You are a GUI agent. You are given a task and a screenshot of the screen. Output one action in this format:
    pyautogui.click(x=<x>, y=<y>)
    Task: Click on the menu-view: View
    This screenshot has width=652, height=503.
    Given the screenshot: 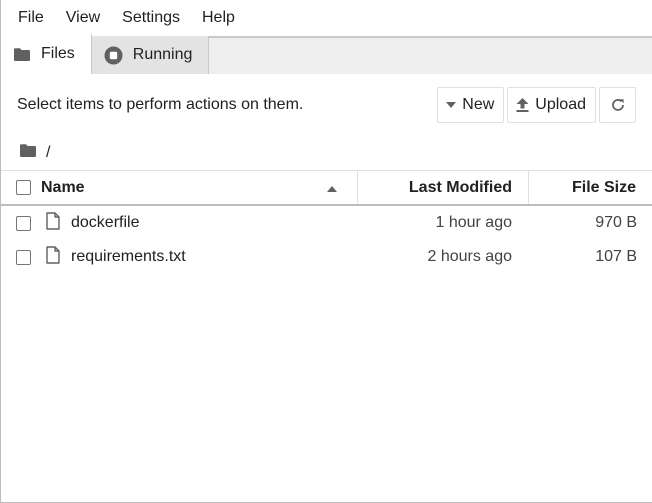 What is the action you would take?
    pyautogui.click(x=83, y=18)
    